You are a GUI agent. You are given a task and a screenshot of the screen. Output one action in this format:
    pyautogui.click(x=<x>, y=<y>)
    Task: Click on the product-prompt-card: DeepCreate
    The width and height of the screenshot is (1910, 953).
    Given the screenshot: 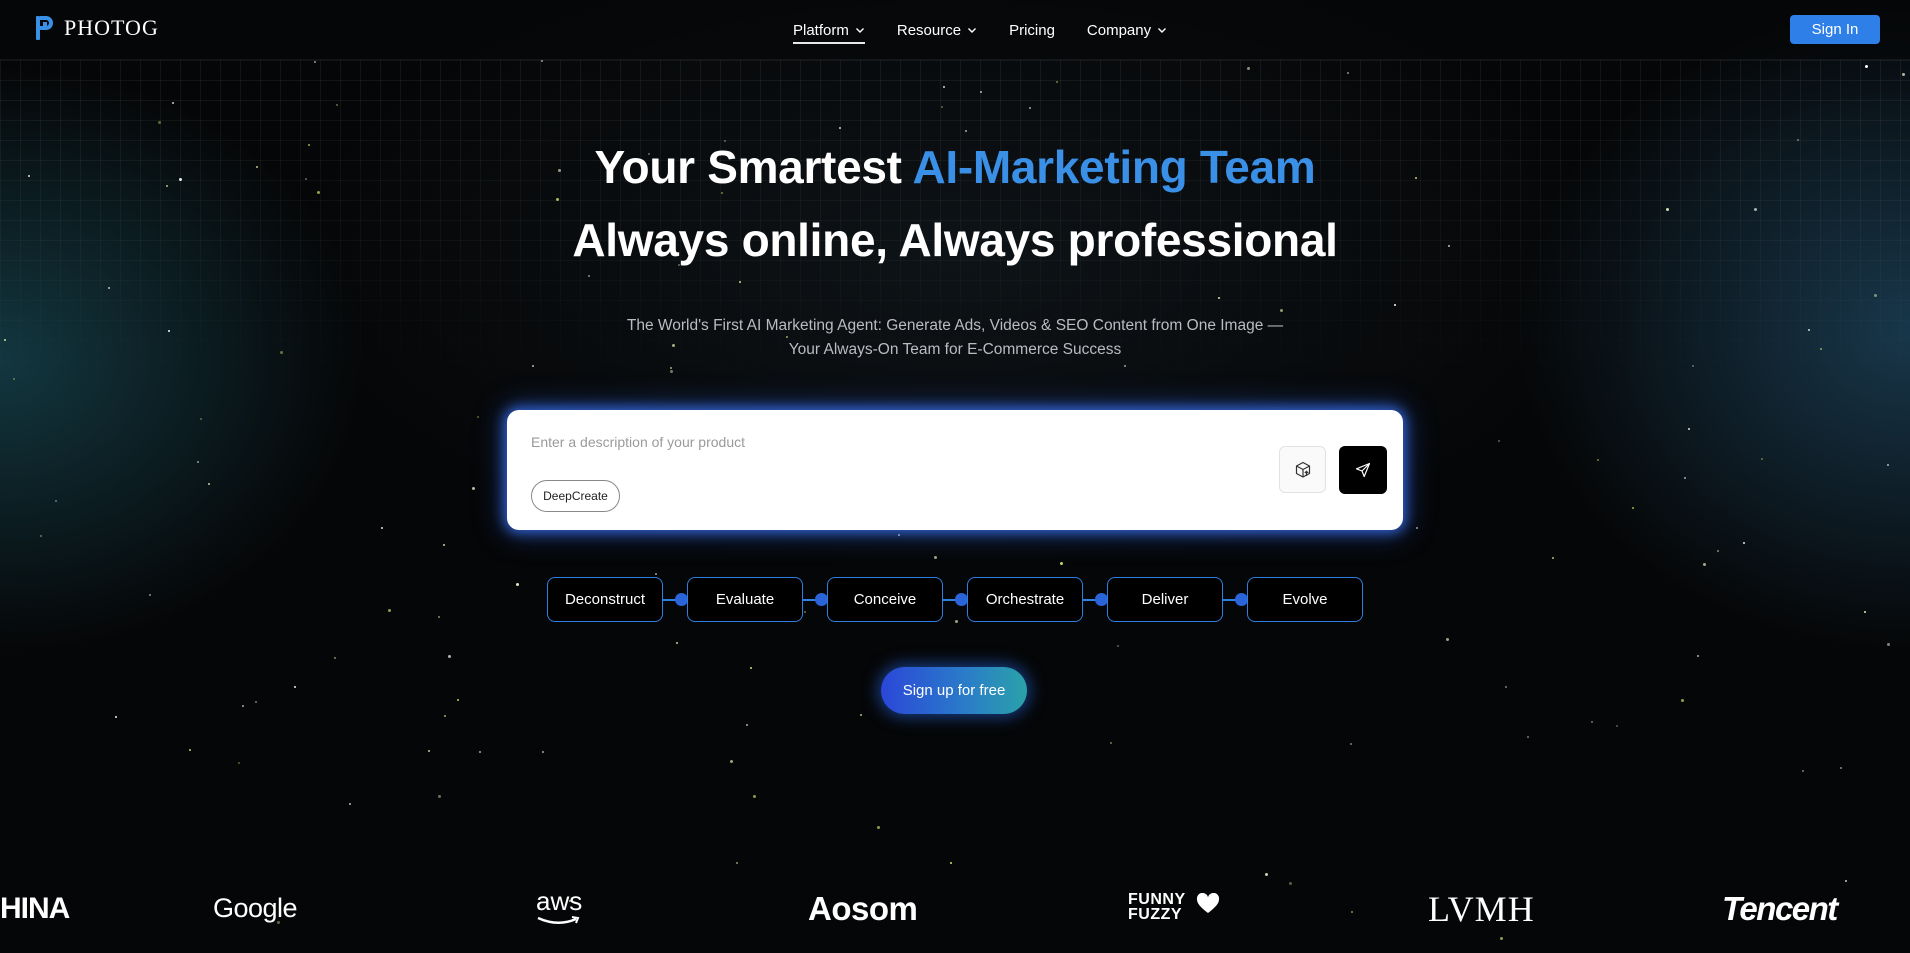 What is the action you would take?
    pyautogui.click(x=955, y=470)
    